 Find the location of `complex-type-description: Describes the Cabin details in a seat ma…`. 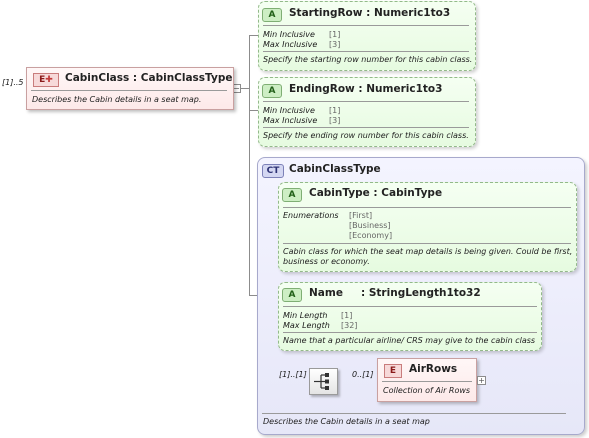

complex-type-description: Describes the Cabin details in a seat ma… is located at coordinates (346, 421).